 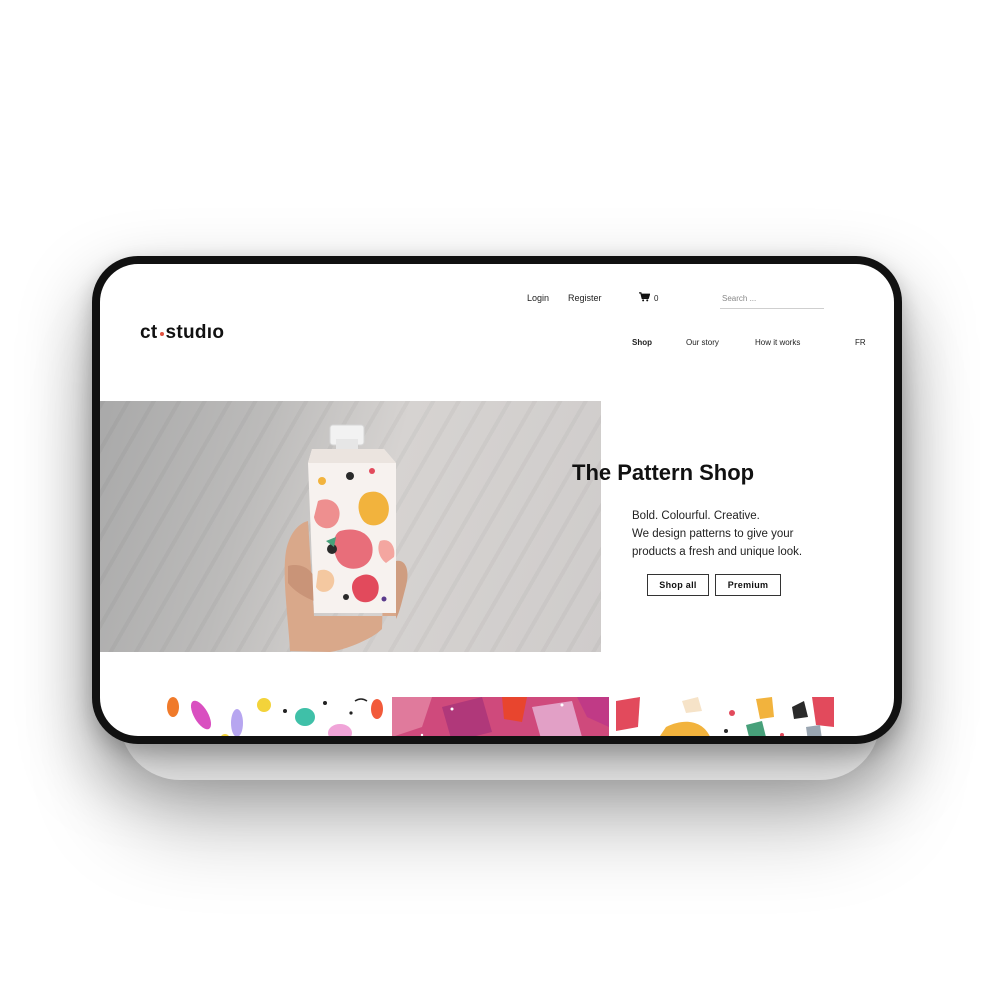 What do you see at coordinates (702, 342) in the screenshot?
I see `nav-item-our-story: Our story` at bounding box center [702, 342].